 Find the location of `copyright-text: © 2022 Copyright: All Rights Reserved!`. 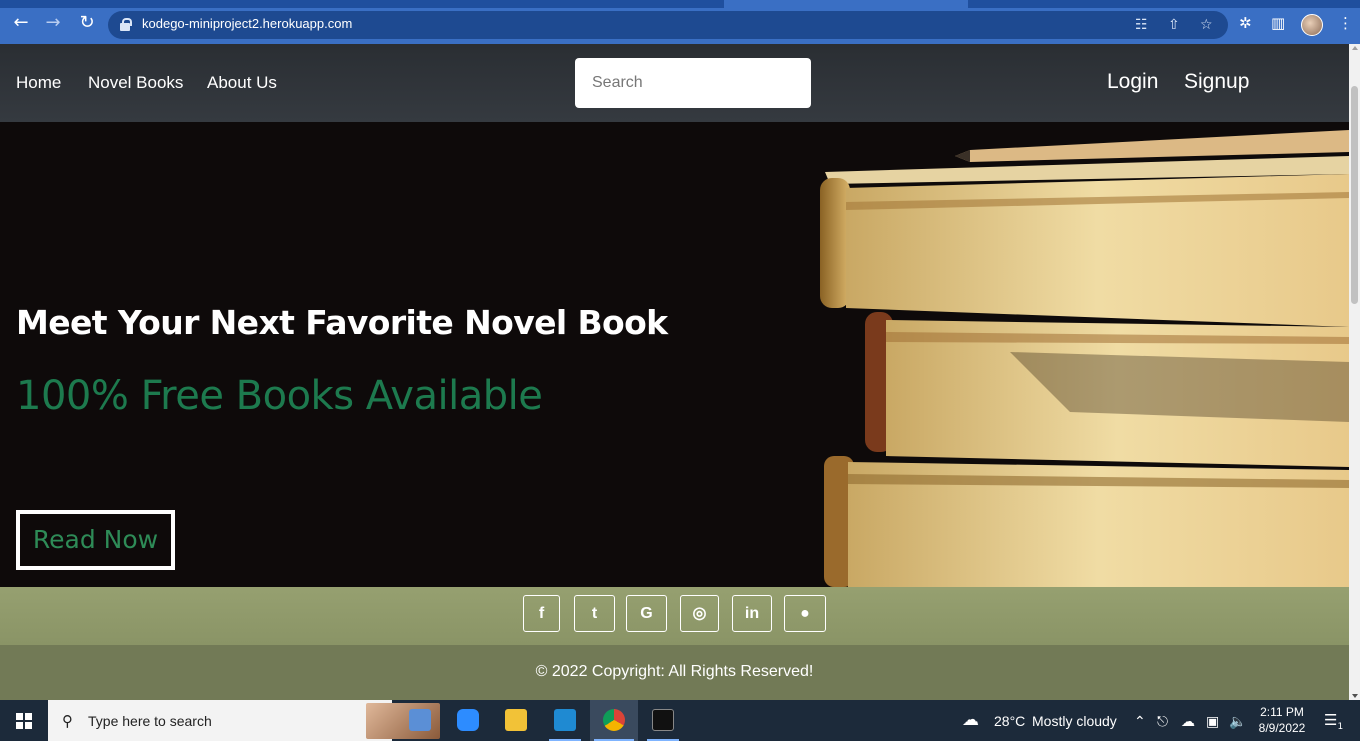

copyright-text: © 2022 Copyright: All Rights Reserved! is located at coordinates (674, 671).